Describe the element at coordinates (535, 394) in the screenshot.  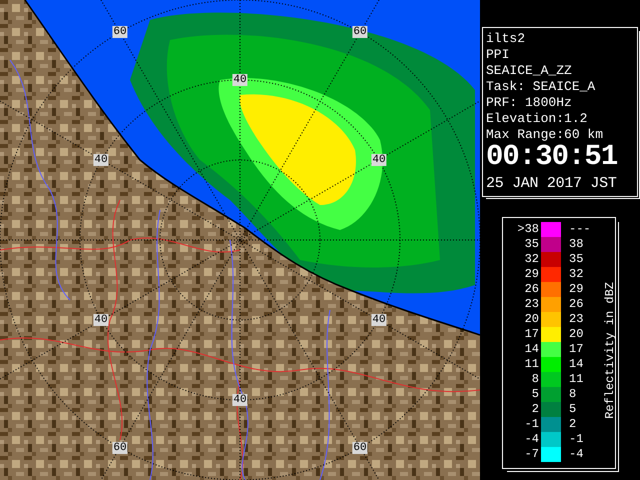
I see `legend-low-value: 5` at that location.